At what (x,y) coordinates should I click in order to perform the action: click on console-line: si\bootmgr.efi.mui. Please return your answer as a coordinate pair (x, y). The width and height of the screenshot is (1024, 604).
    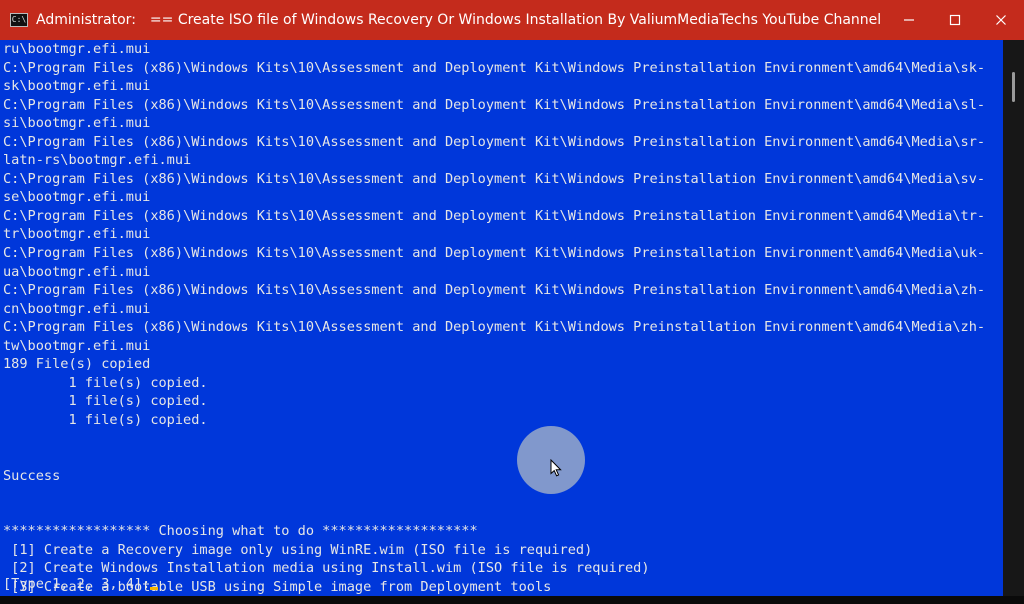
    Looking at the image, I should click on (77, 123).